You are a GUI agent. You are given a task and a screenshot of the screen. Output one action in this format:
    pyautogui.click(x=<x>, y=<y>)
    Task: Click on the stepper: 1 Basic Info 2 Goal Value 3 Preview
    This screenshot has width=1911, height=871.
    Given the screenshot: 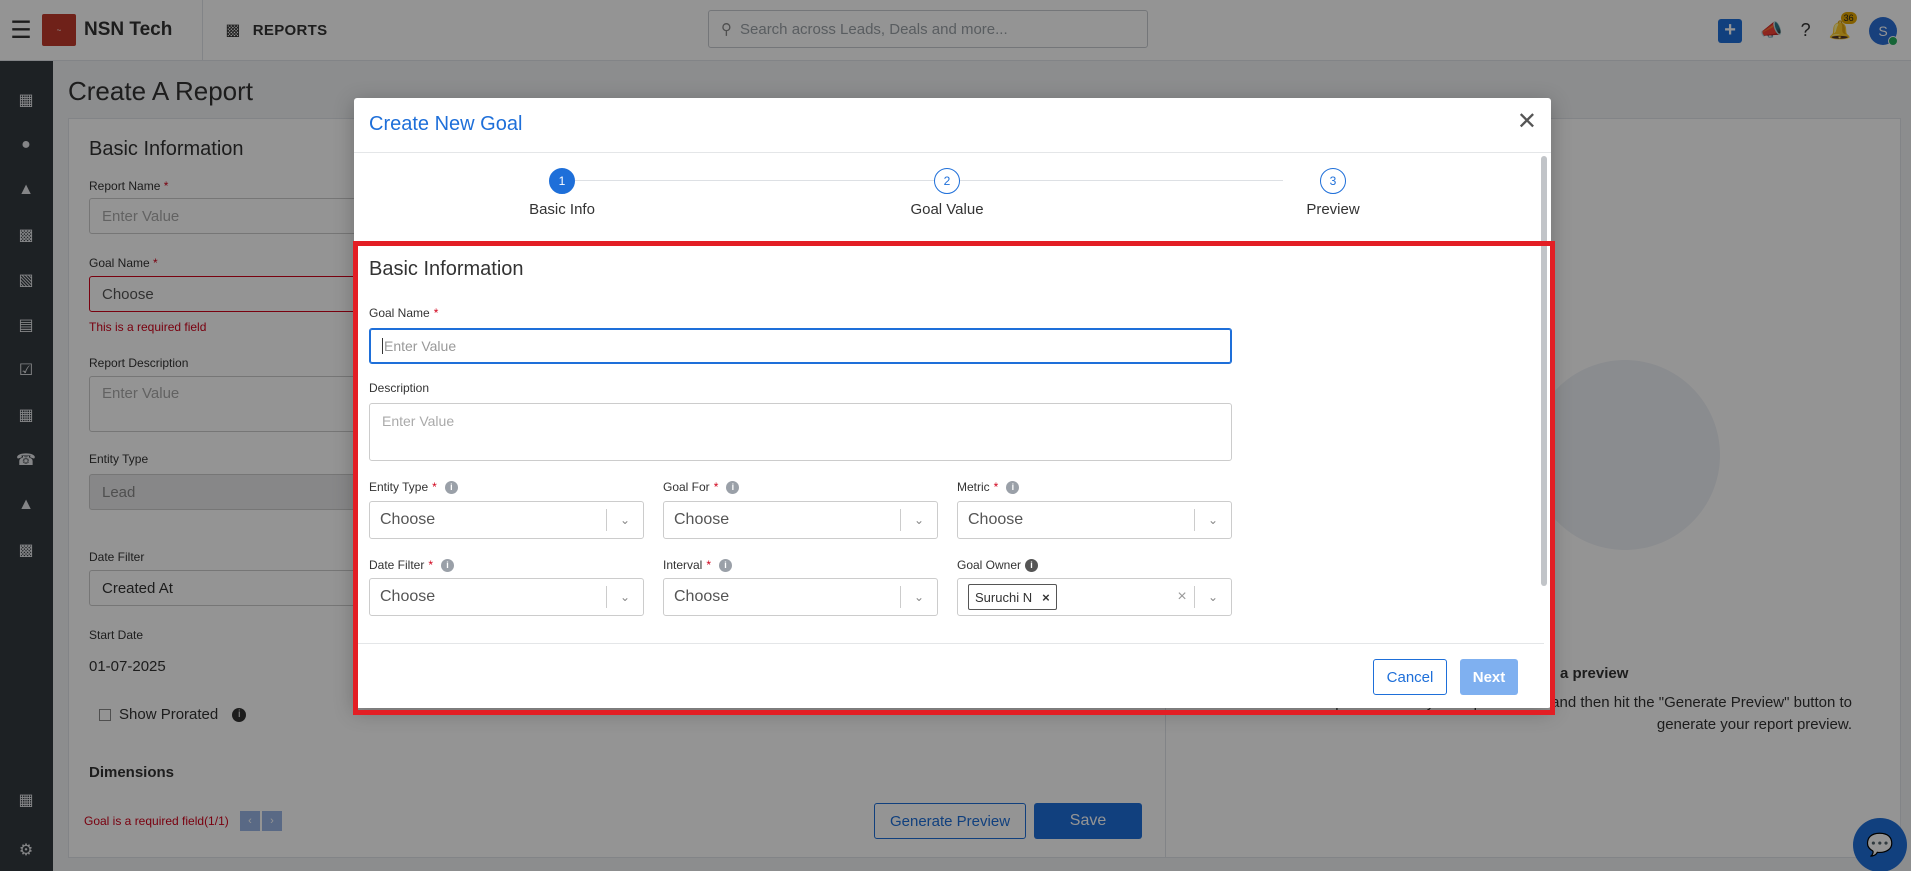 What is the action you would take?
    pyautogui.click(x=949, y=189)
    